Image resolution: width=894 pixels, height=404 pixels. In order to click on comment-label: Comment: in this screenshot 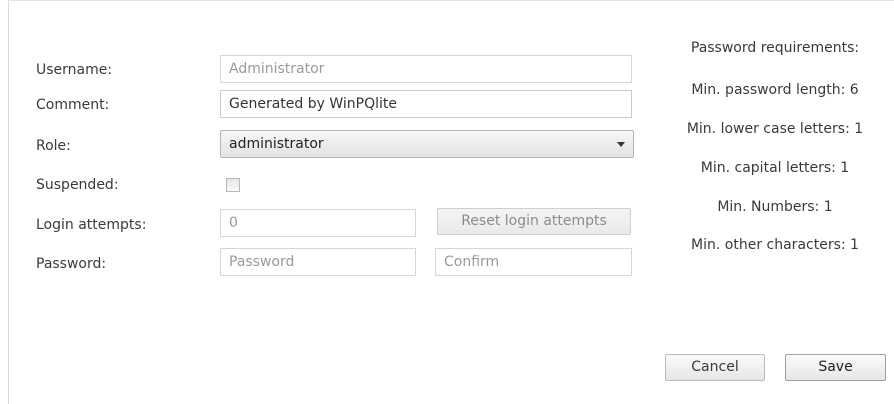, I will do `click(73, 105)`.